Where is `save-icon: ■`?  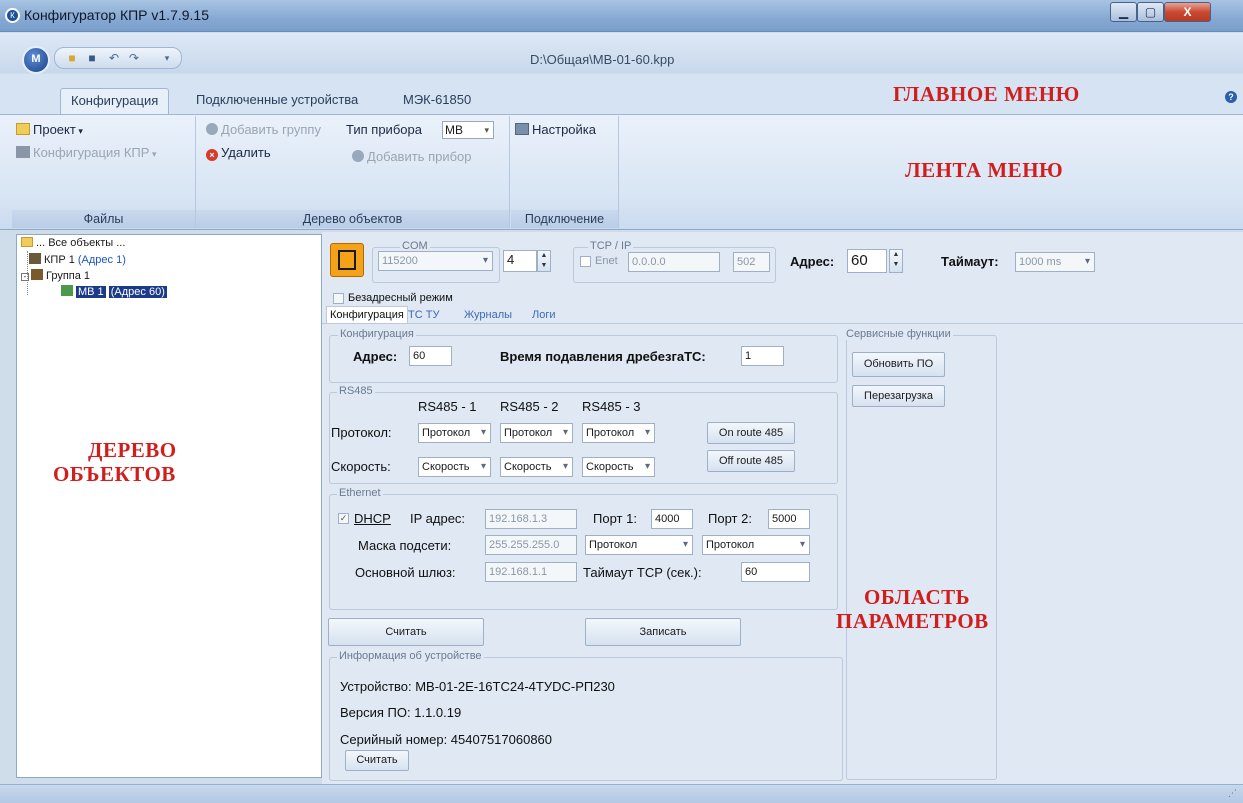 save-icon: ■ is located at coordinates (92, 58).